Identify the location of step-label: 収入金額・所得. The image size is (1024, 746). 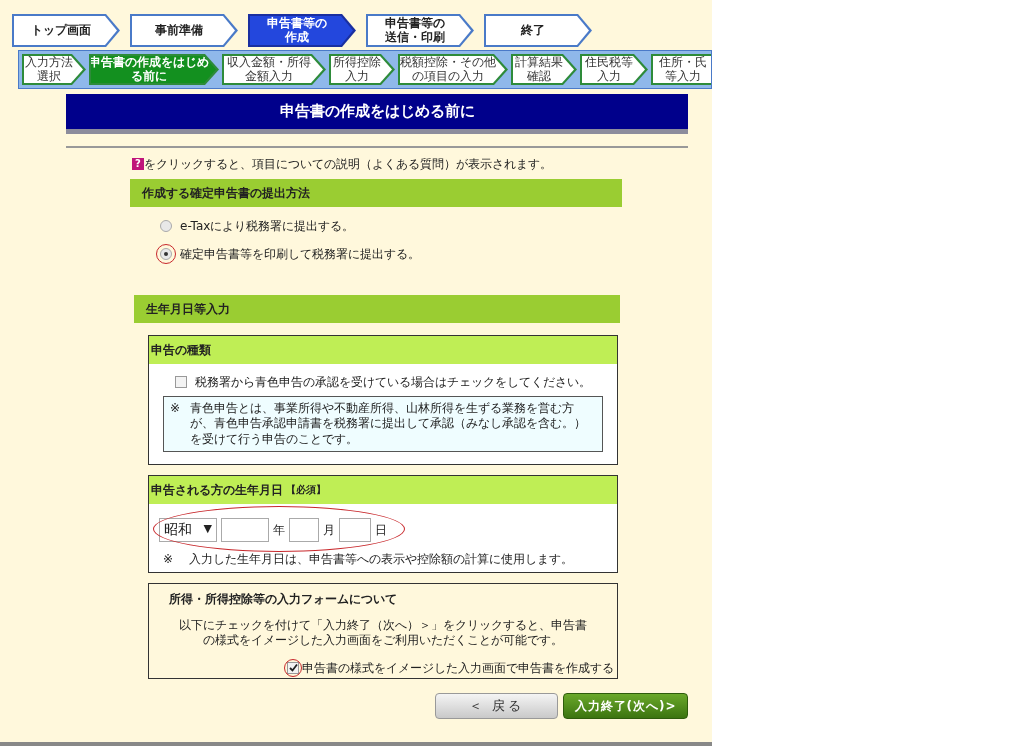
(269, 62).